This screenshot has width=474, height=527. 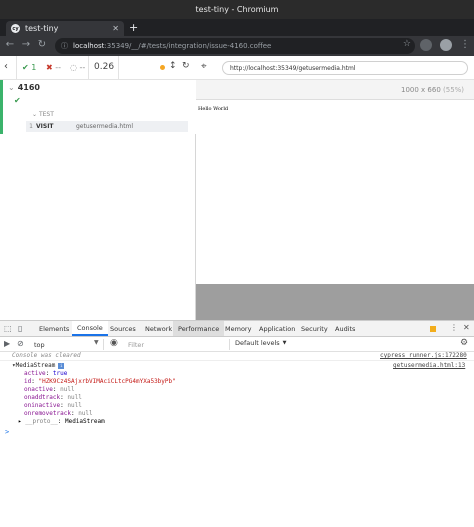 What do you see at coordinates (20, 328) in the screenshot?
I see `device-toolbar-icon: ▯` at bounding box center [20, 328].